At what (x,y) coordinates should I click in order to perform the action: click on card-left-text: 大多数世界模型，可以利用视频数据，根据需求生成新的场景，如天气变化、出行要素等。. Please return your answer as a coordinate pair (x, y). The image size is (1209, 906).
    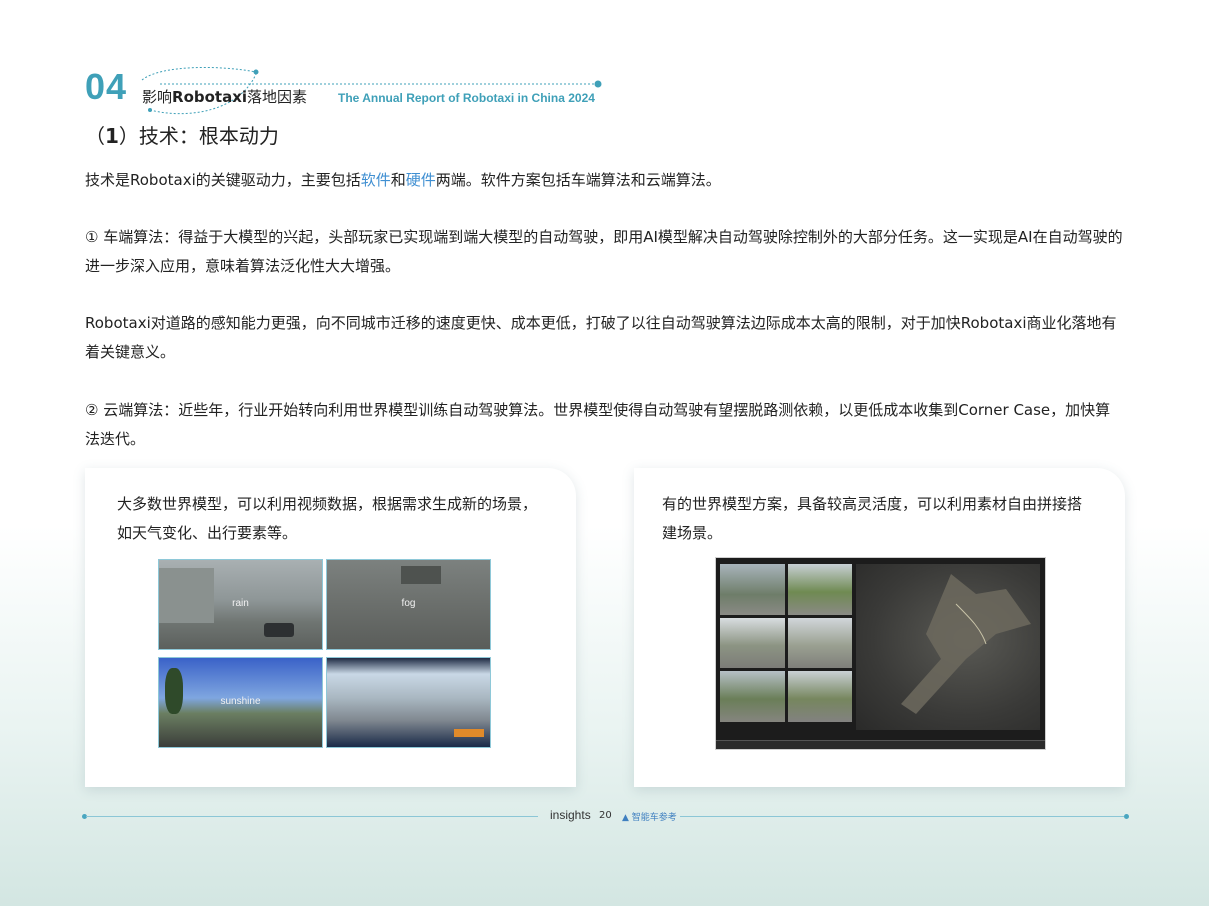
    Looking at the image, I should click on (327, 518).